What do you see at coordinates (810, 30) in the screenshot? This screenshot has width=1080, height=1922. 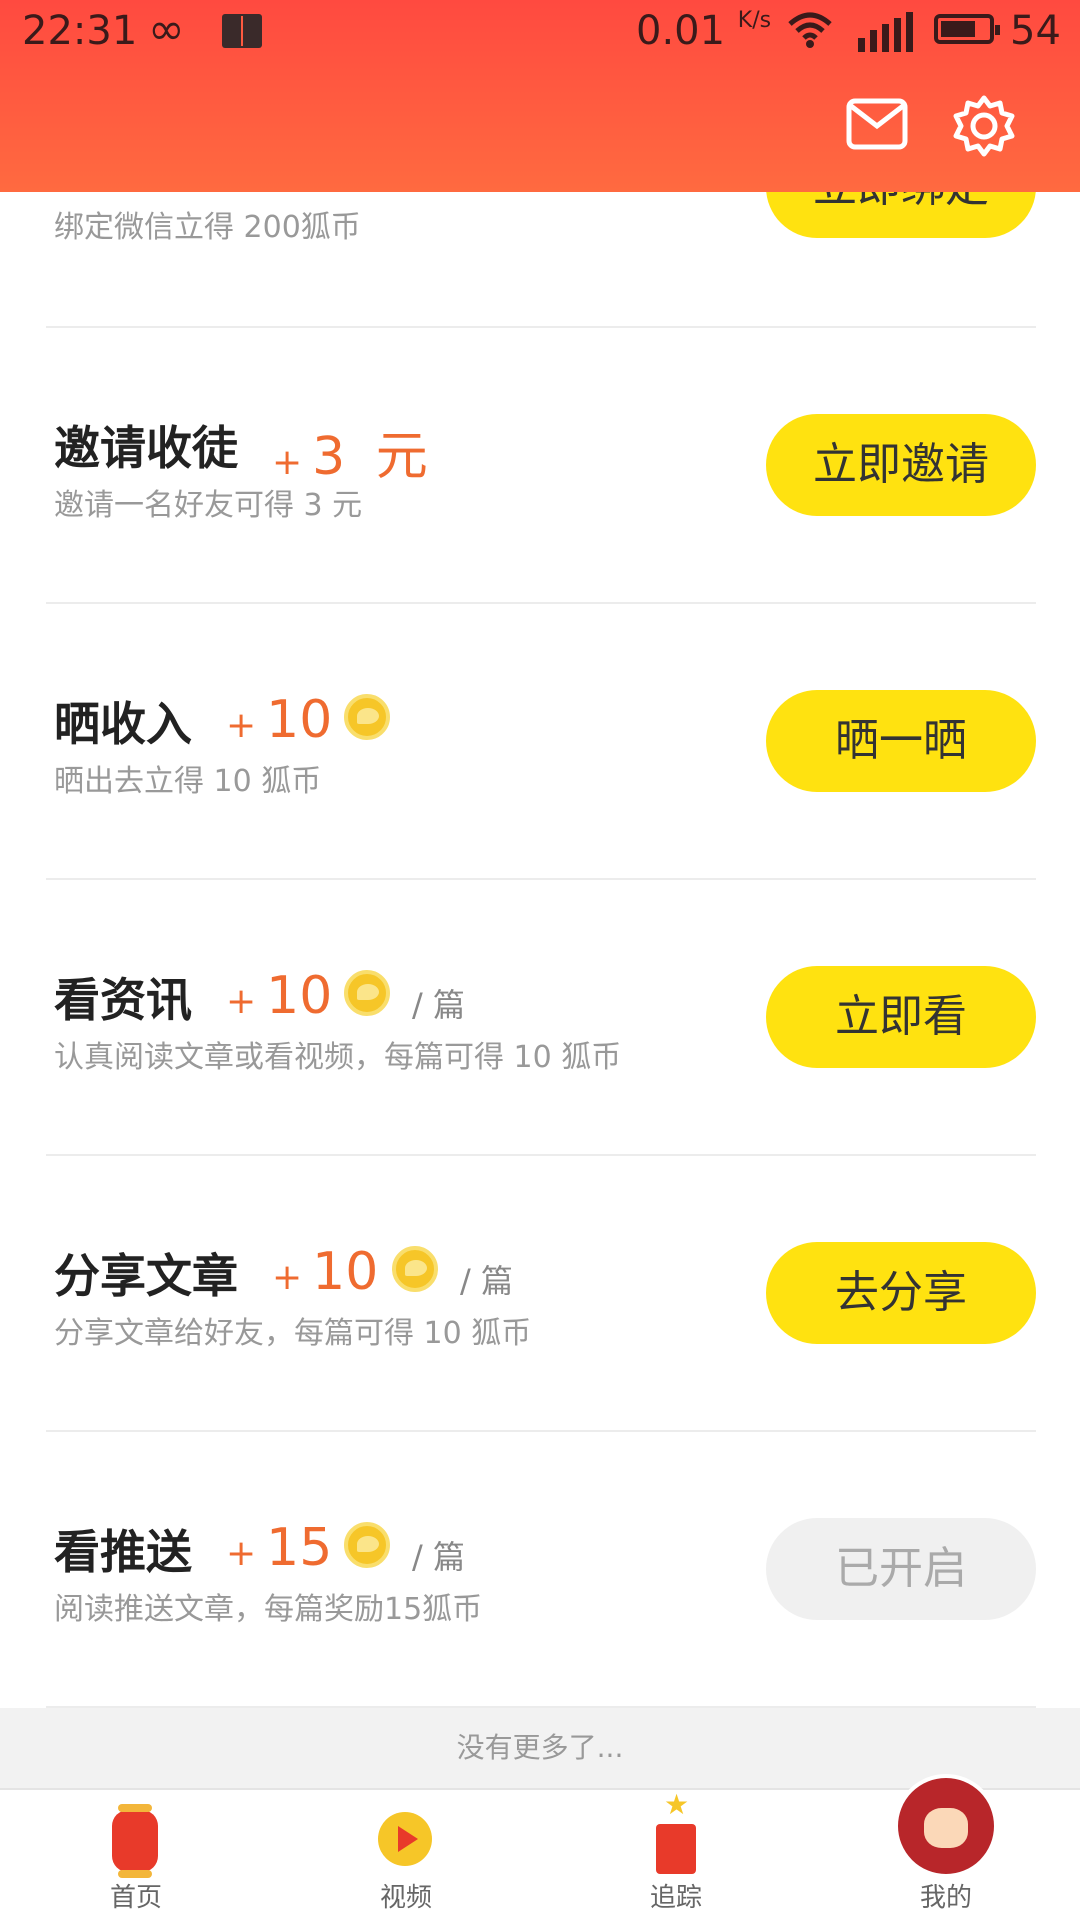 I see `wifi-icon` at bounding box center [810, 30].